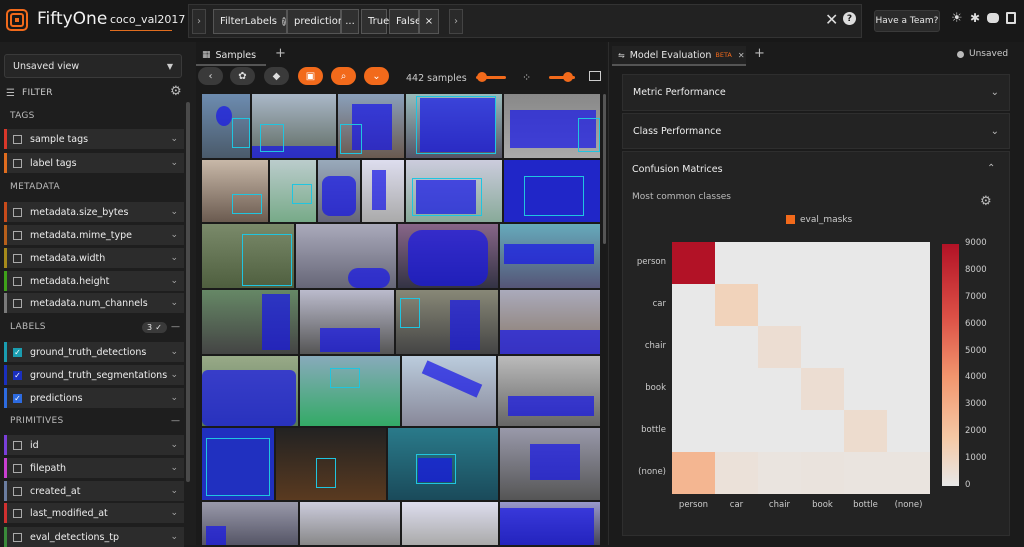 Image resolution: width=1024 pixels, height=547 pixels. Describe the element at coordinates (1011, 18) in the screenshot. I see `docs-icon` at that location.